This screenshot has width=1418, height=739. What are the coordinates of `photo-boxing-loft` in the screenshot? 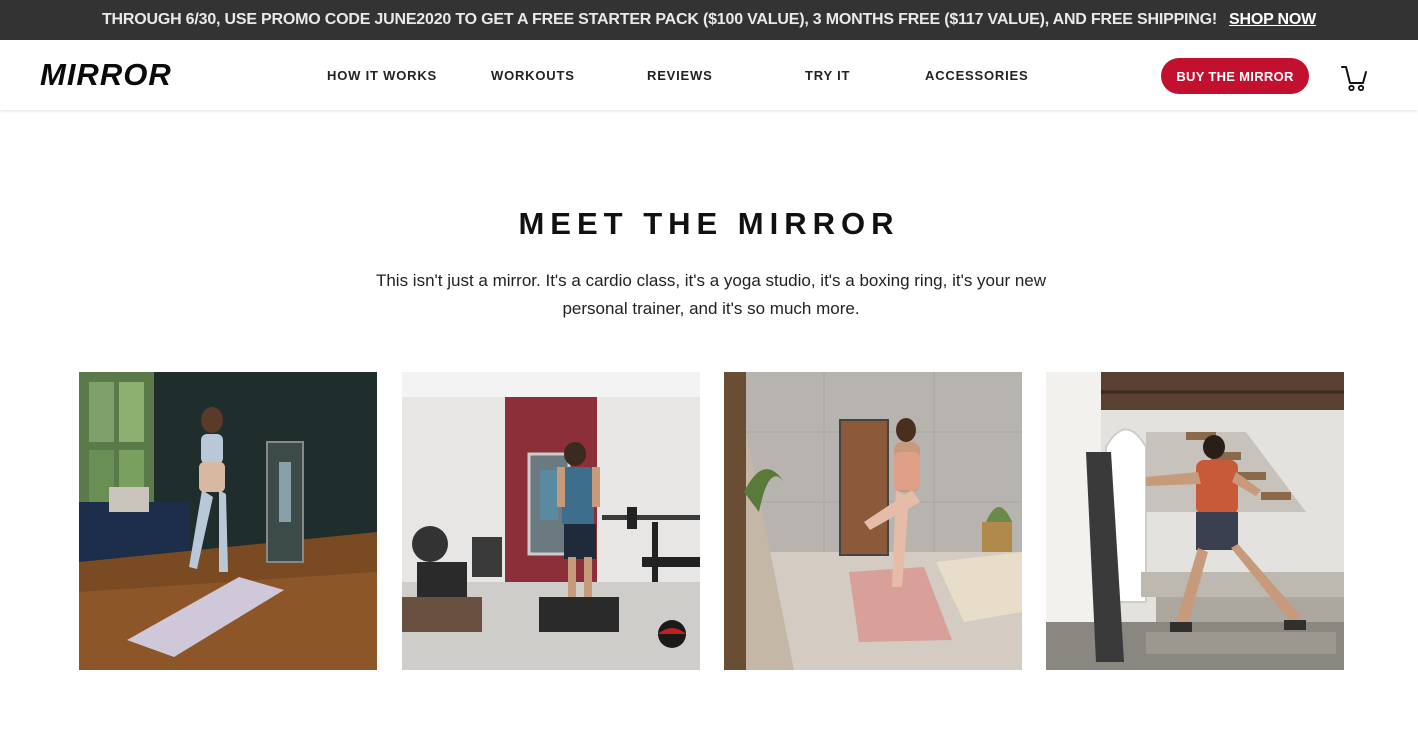 It's located at (1195, 521).